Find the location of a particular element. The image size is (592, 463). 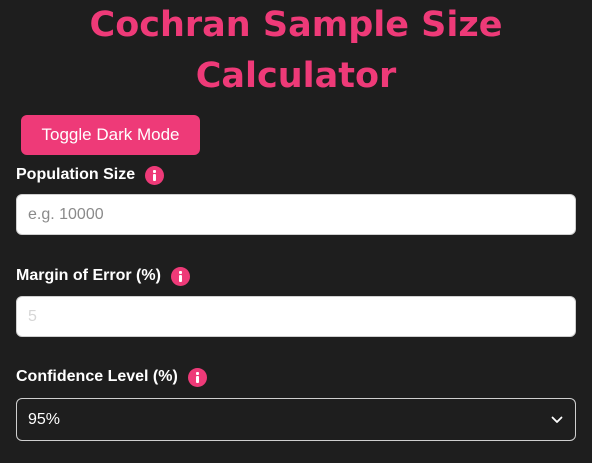

page-title-line-1: Cochran Sample Size is located at coordinates (296, 25).